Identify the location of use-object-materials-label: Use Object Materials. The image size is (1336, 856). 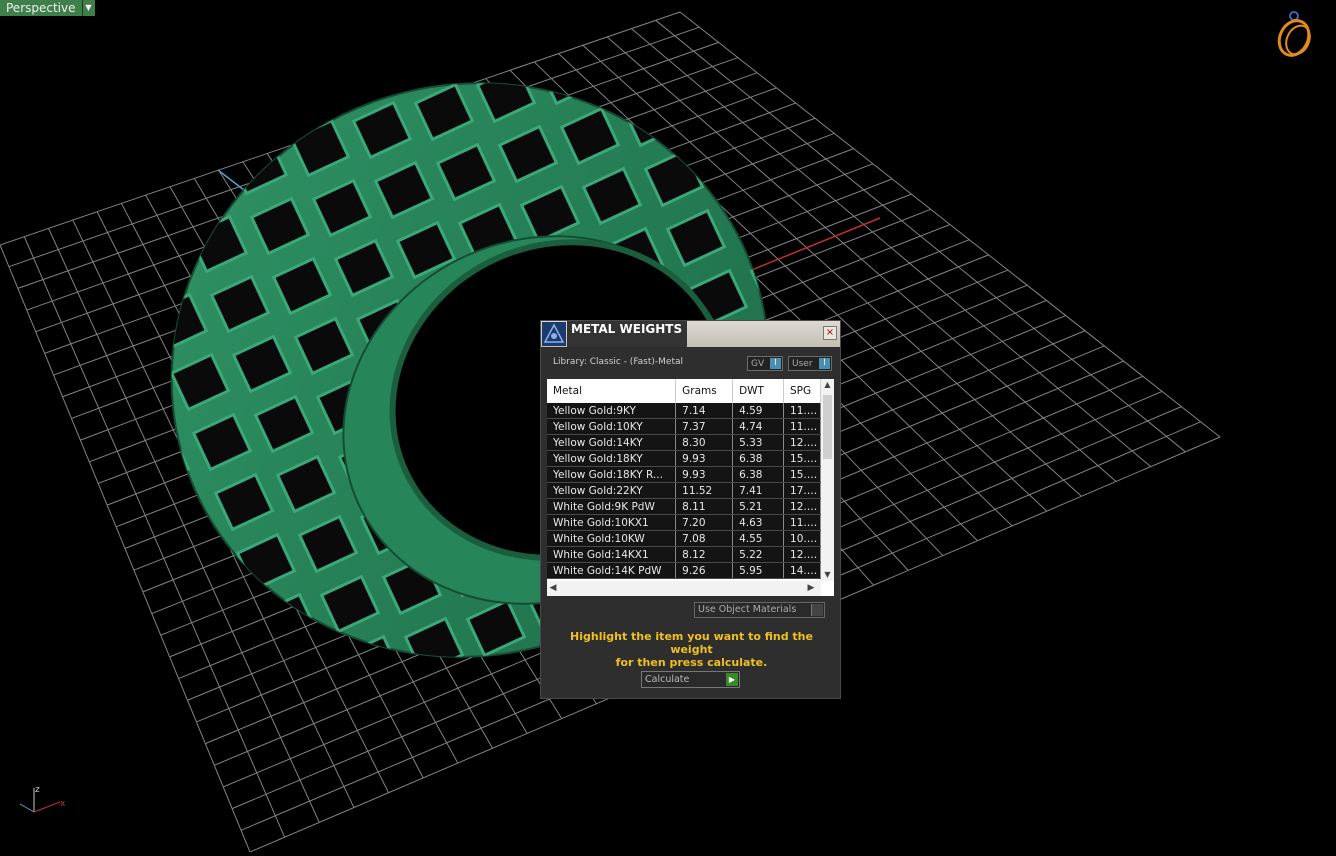
(747, 609).